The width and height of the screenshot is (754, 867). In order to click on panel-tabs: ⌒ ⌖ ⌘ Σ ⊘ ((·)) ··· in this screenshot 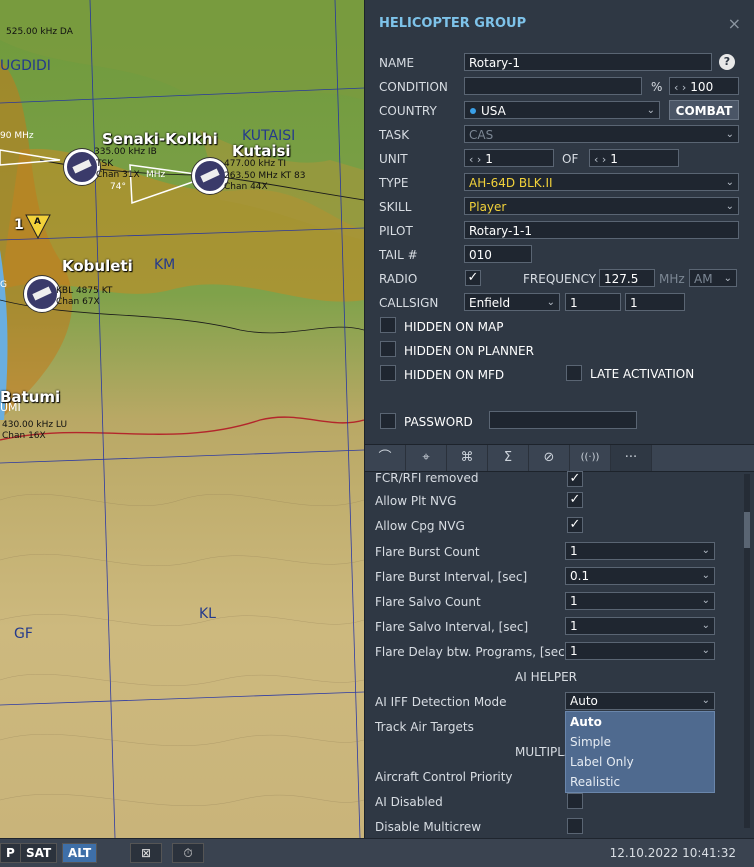, I will do `click(559, 458)`.